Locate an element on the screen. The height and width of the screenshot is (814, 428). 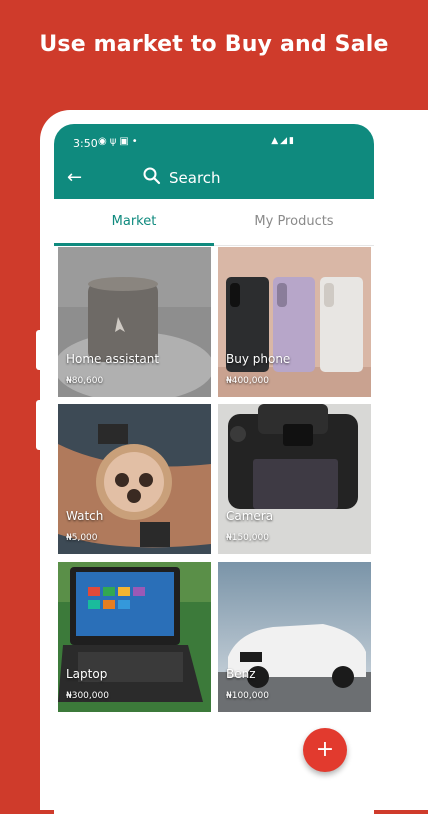
product-price: ₦300,000 is located at coordinates (87, 696).